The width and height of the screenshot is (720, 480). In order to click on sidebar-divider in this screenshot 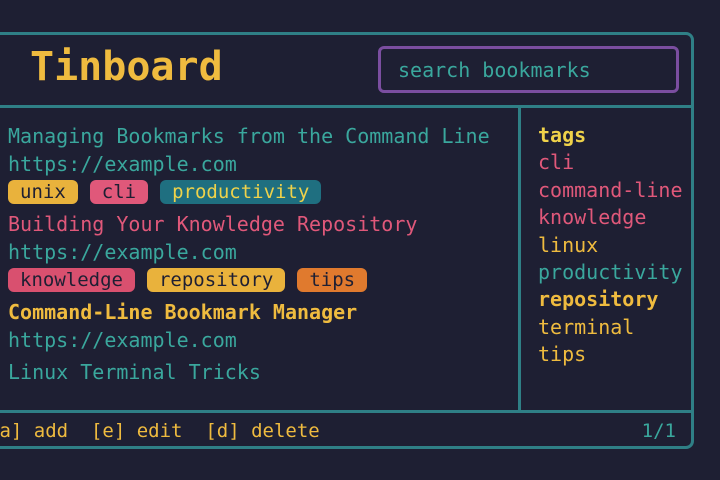, I will do `click(519, 259)`.